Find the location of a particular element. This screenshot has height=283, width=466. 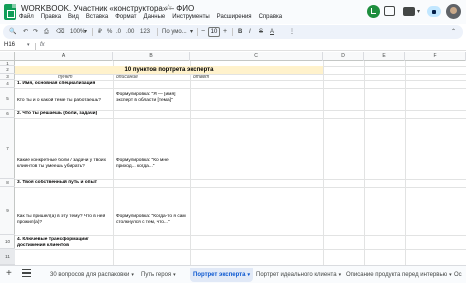

menu-tools: Инструменты is located at coordinates (190, 17).